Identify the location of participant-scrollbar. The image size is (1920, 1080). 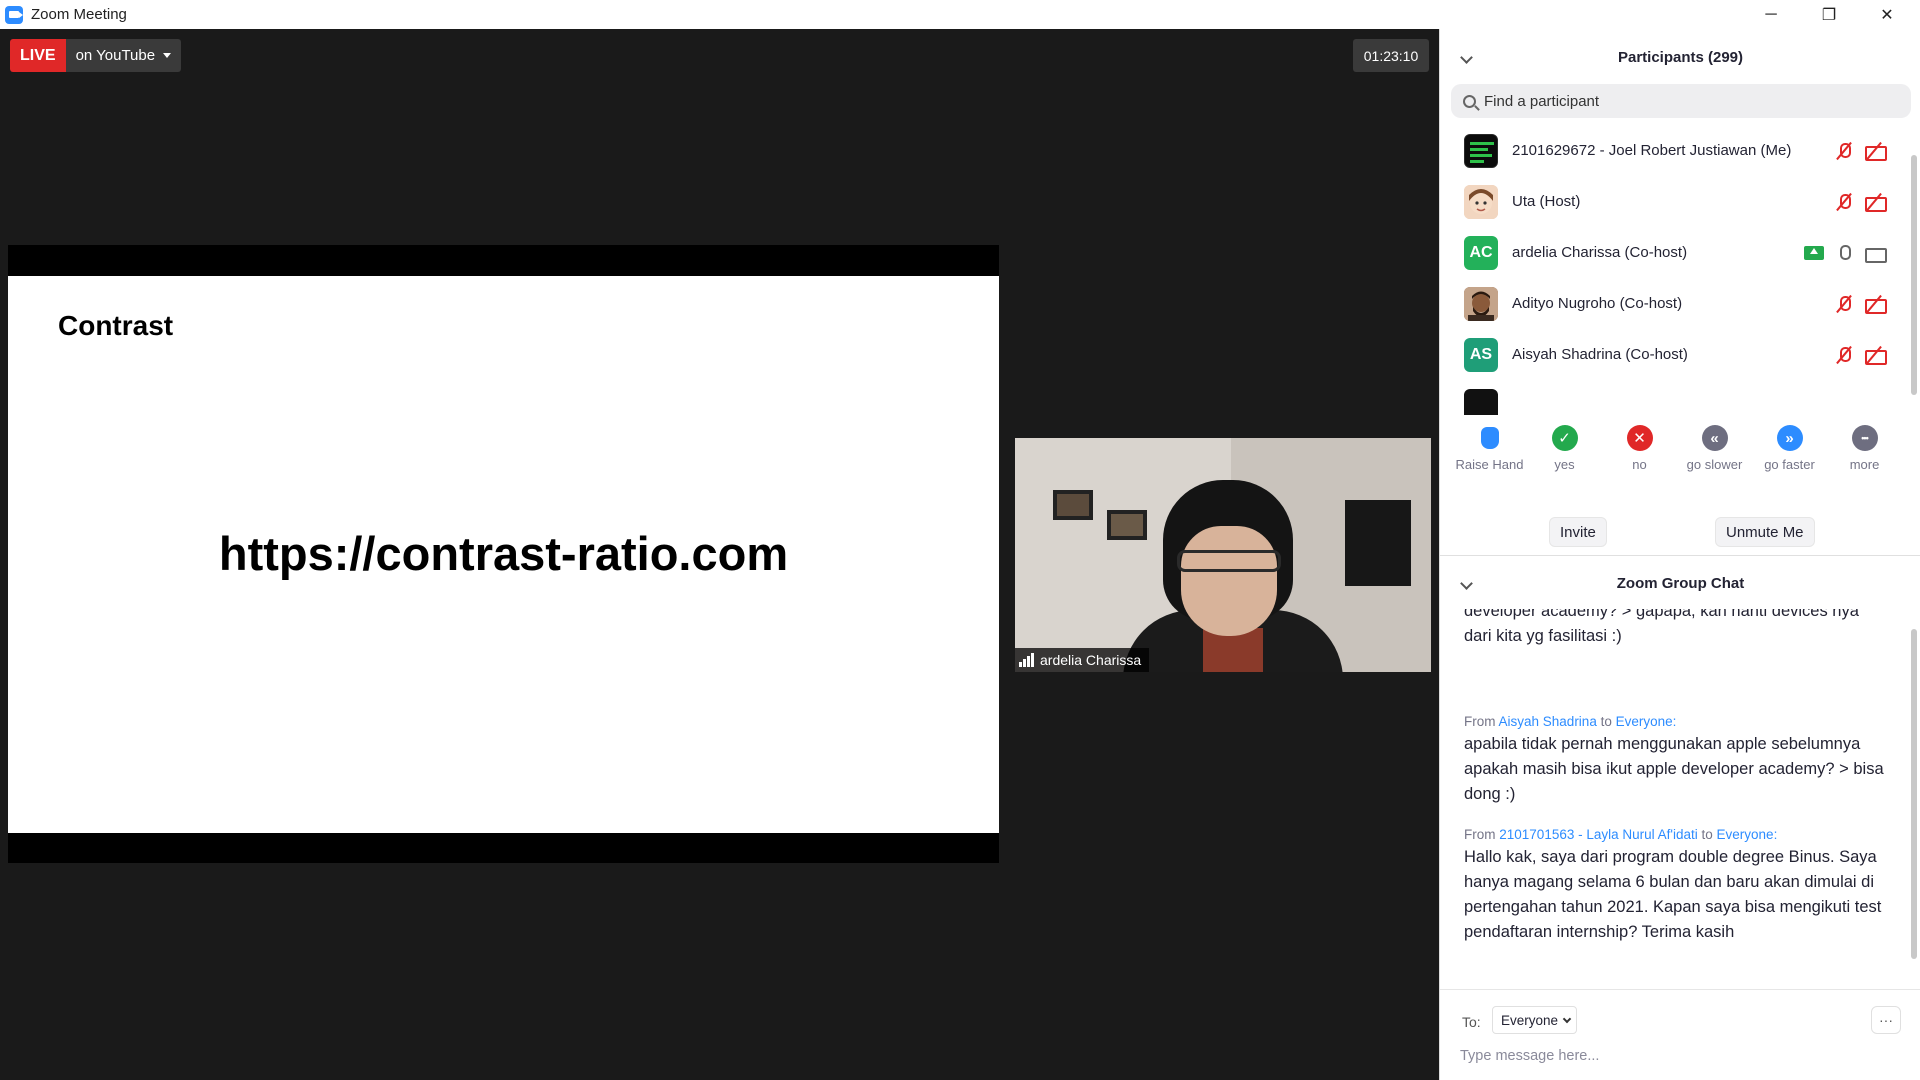
(1914, 270).